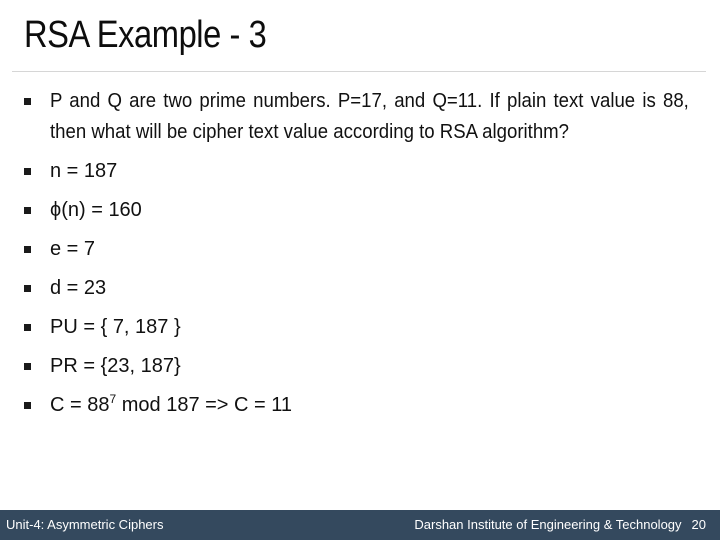  What do you see at coordinates (356, 210) in the screenshot?
I see `step-bullet: ϕ(n) = 160` at bounding box center [356, 210].